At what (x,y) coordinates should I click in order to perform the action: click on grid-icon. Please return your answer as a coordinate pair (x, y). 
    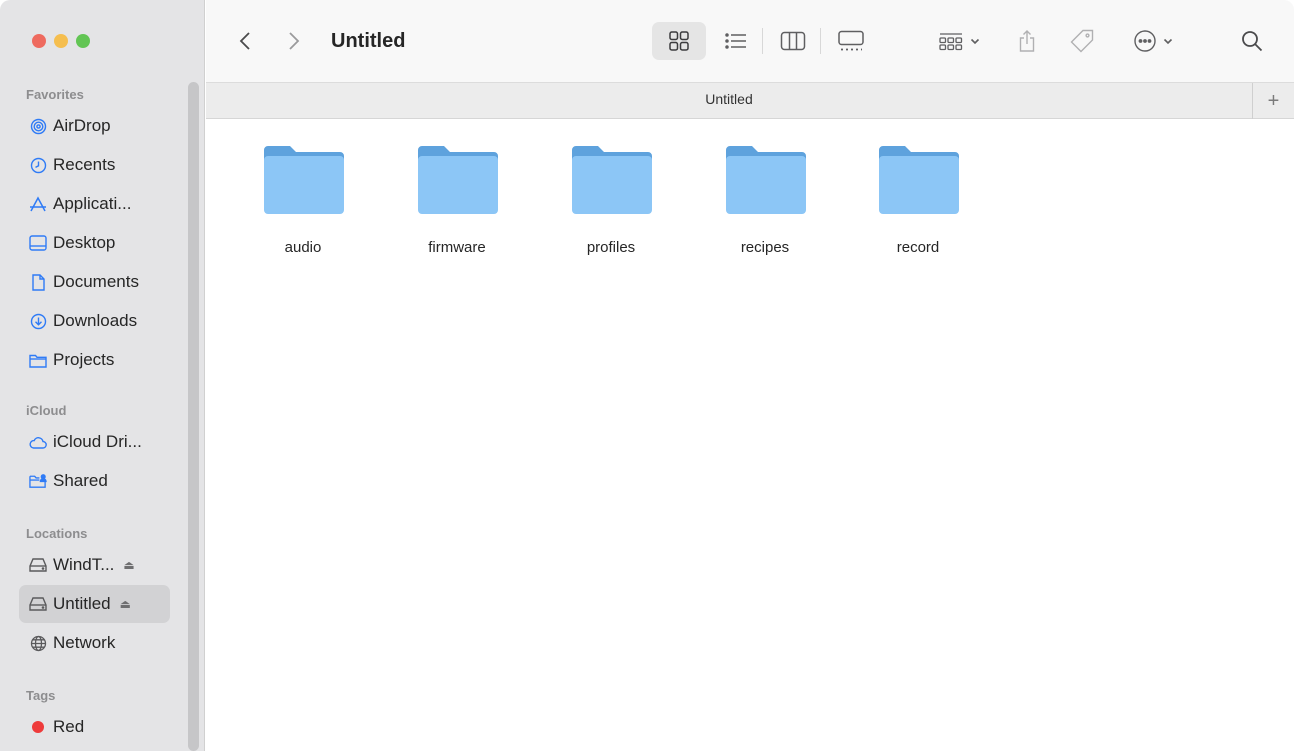
    Looking at the image, I should click on (679, 41).